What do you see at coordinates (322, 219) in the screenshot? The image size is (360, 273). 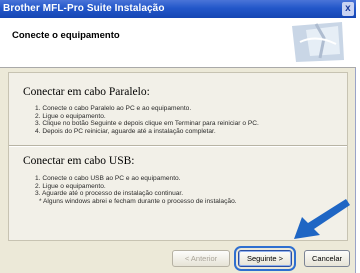 I see `pointer-arrow-icon` at bounding box center [322, 219].